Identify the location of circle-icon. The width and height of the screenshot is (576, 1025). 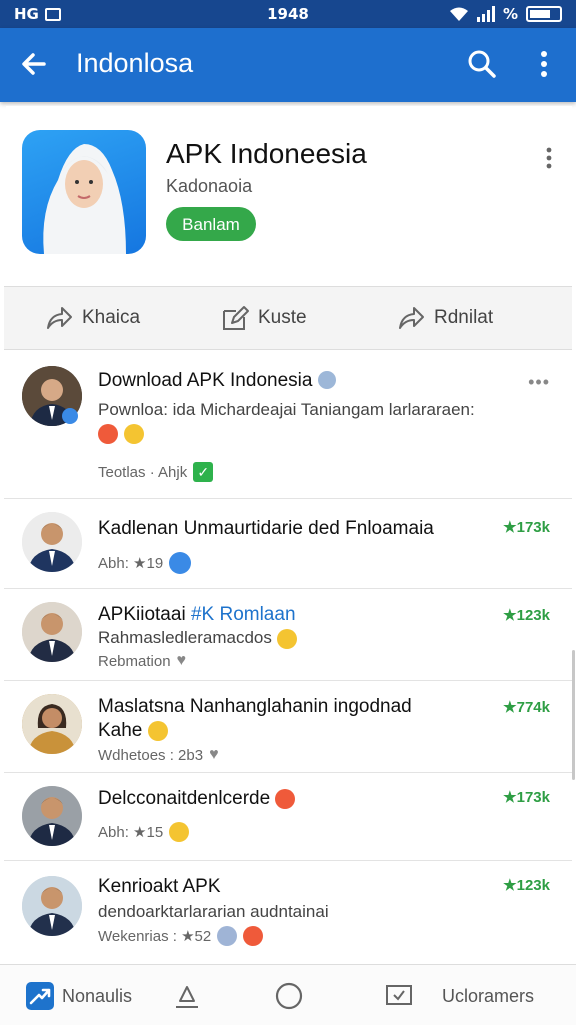
(289, 996).